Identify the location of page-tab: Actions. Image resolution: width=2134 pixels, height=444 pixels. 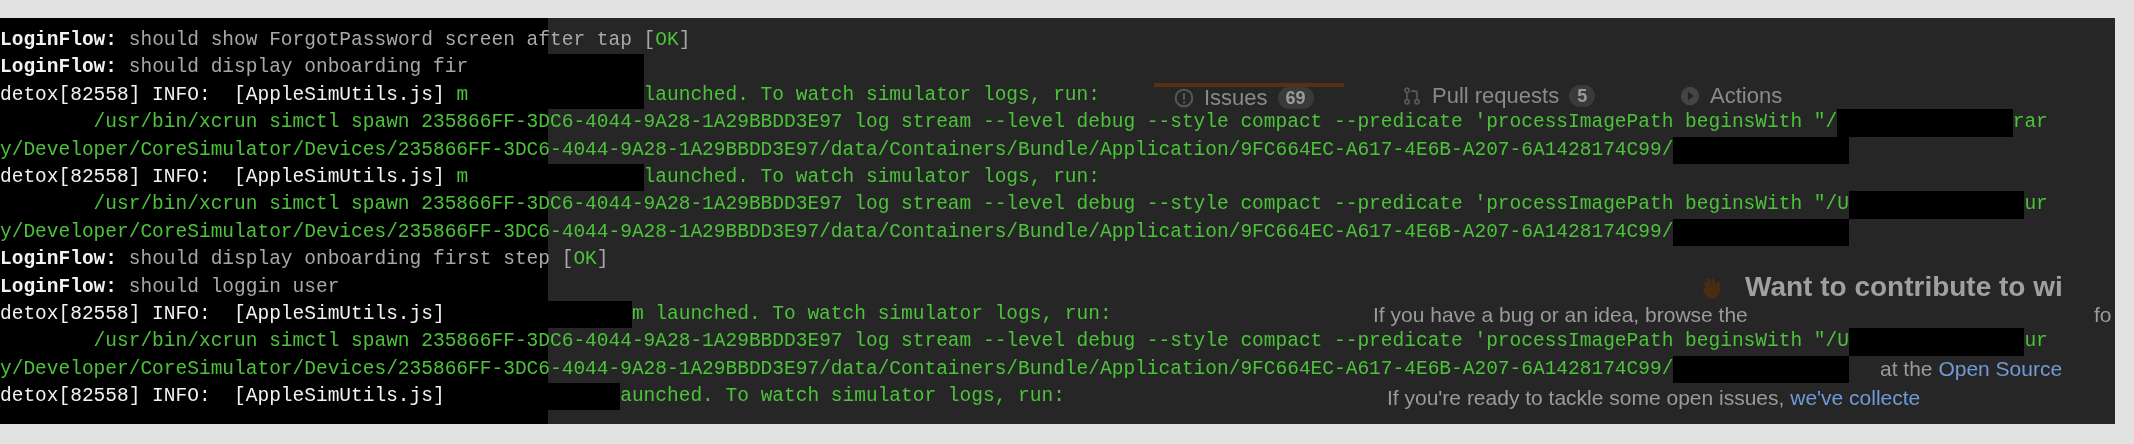
(1735, 96).